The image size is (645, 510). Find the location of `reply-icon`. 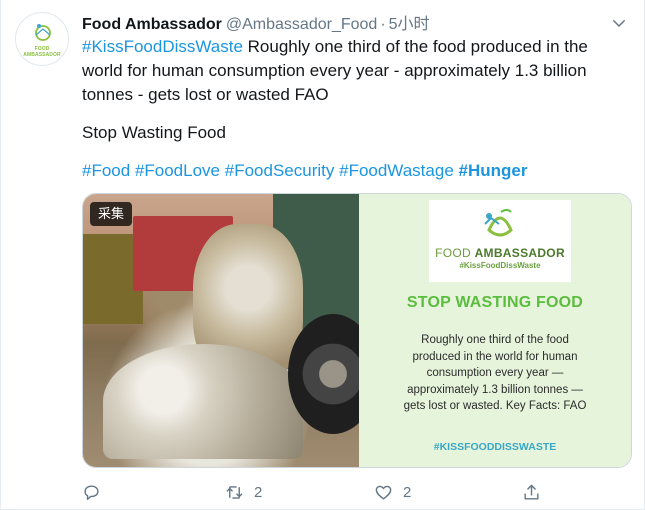

reply-icon is located at coordinates (91, 492).